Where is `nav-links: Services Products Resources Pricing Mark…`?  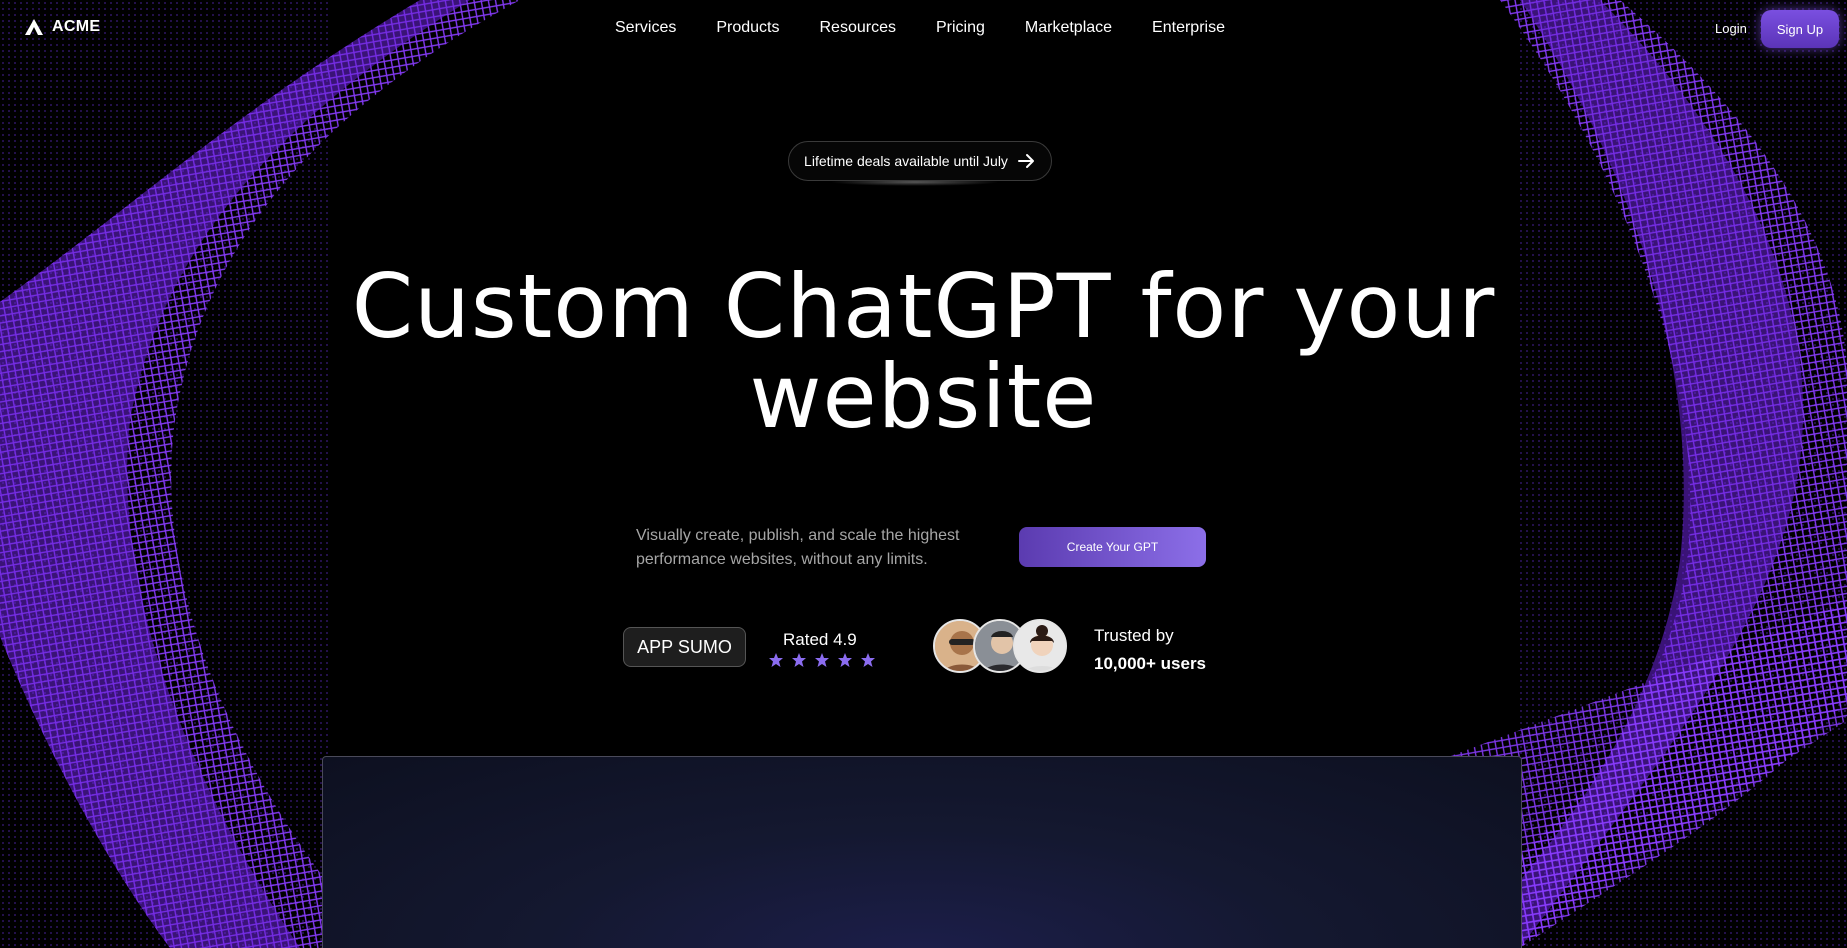
nav-links: Services Products Resources Pricing Mark… is located at coordinates (920, 28).